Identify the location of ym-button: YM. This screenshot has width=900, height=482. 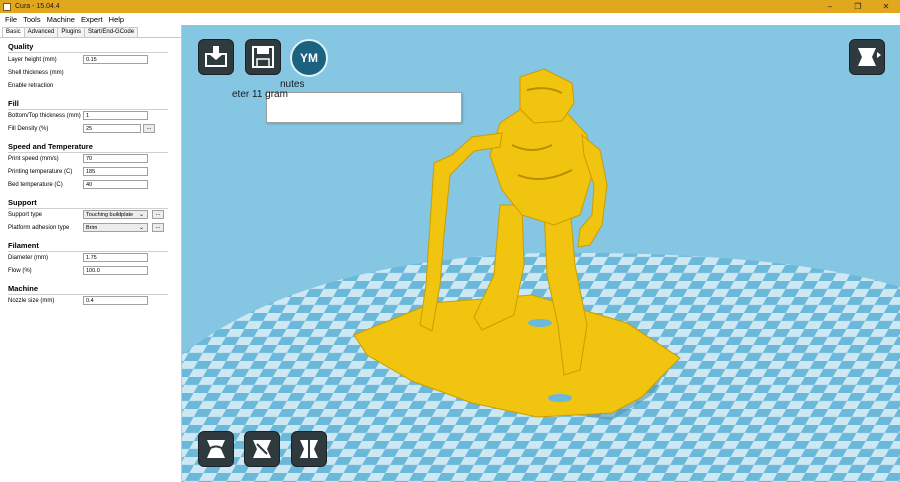
(309, 58).